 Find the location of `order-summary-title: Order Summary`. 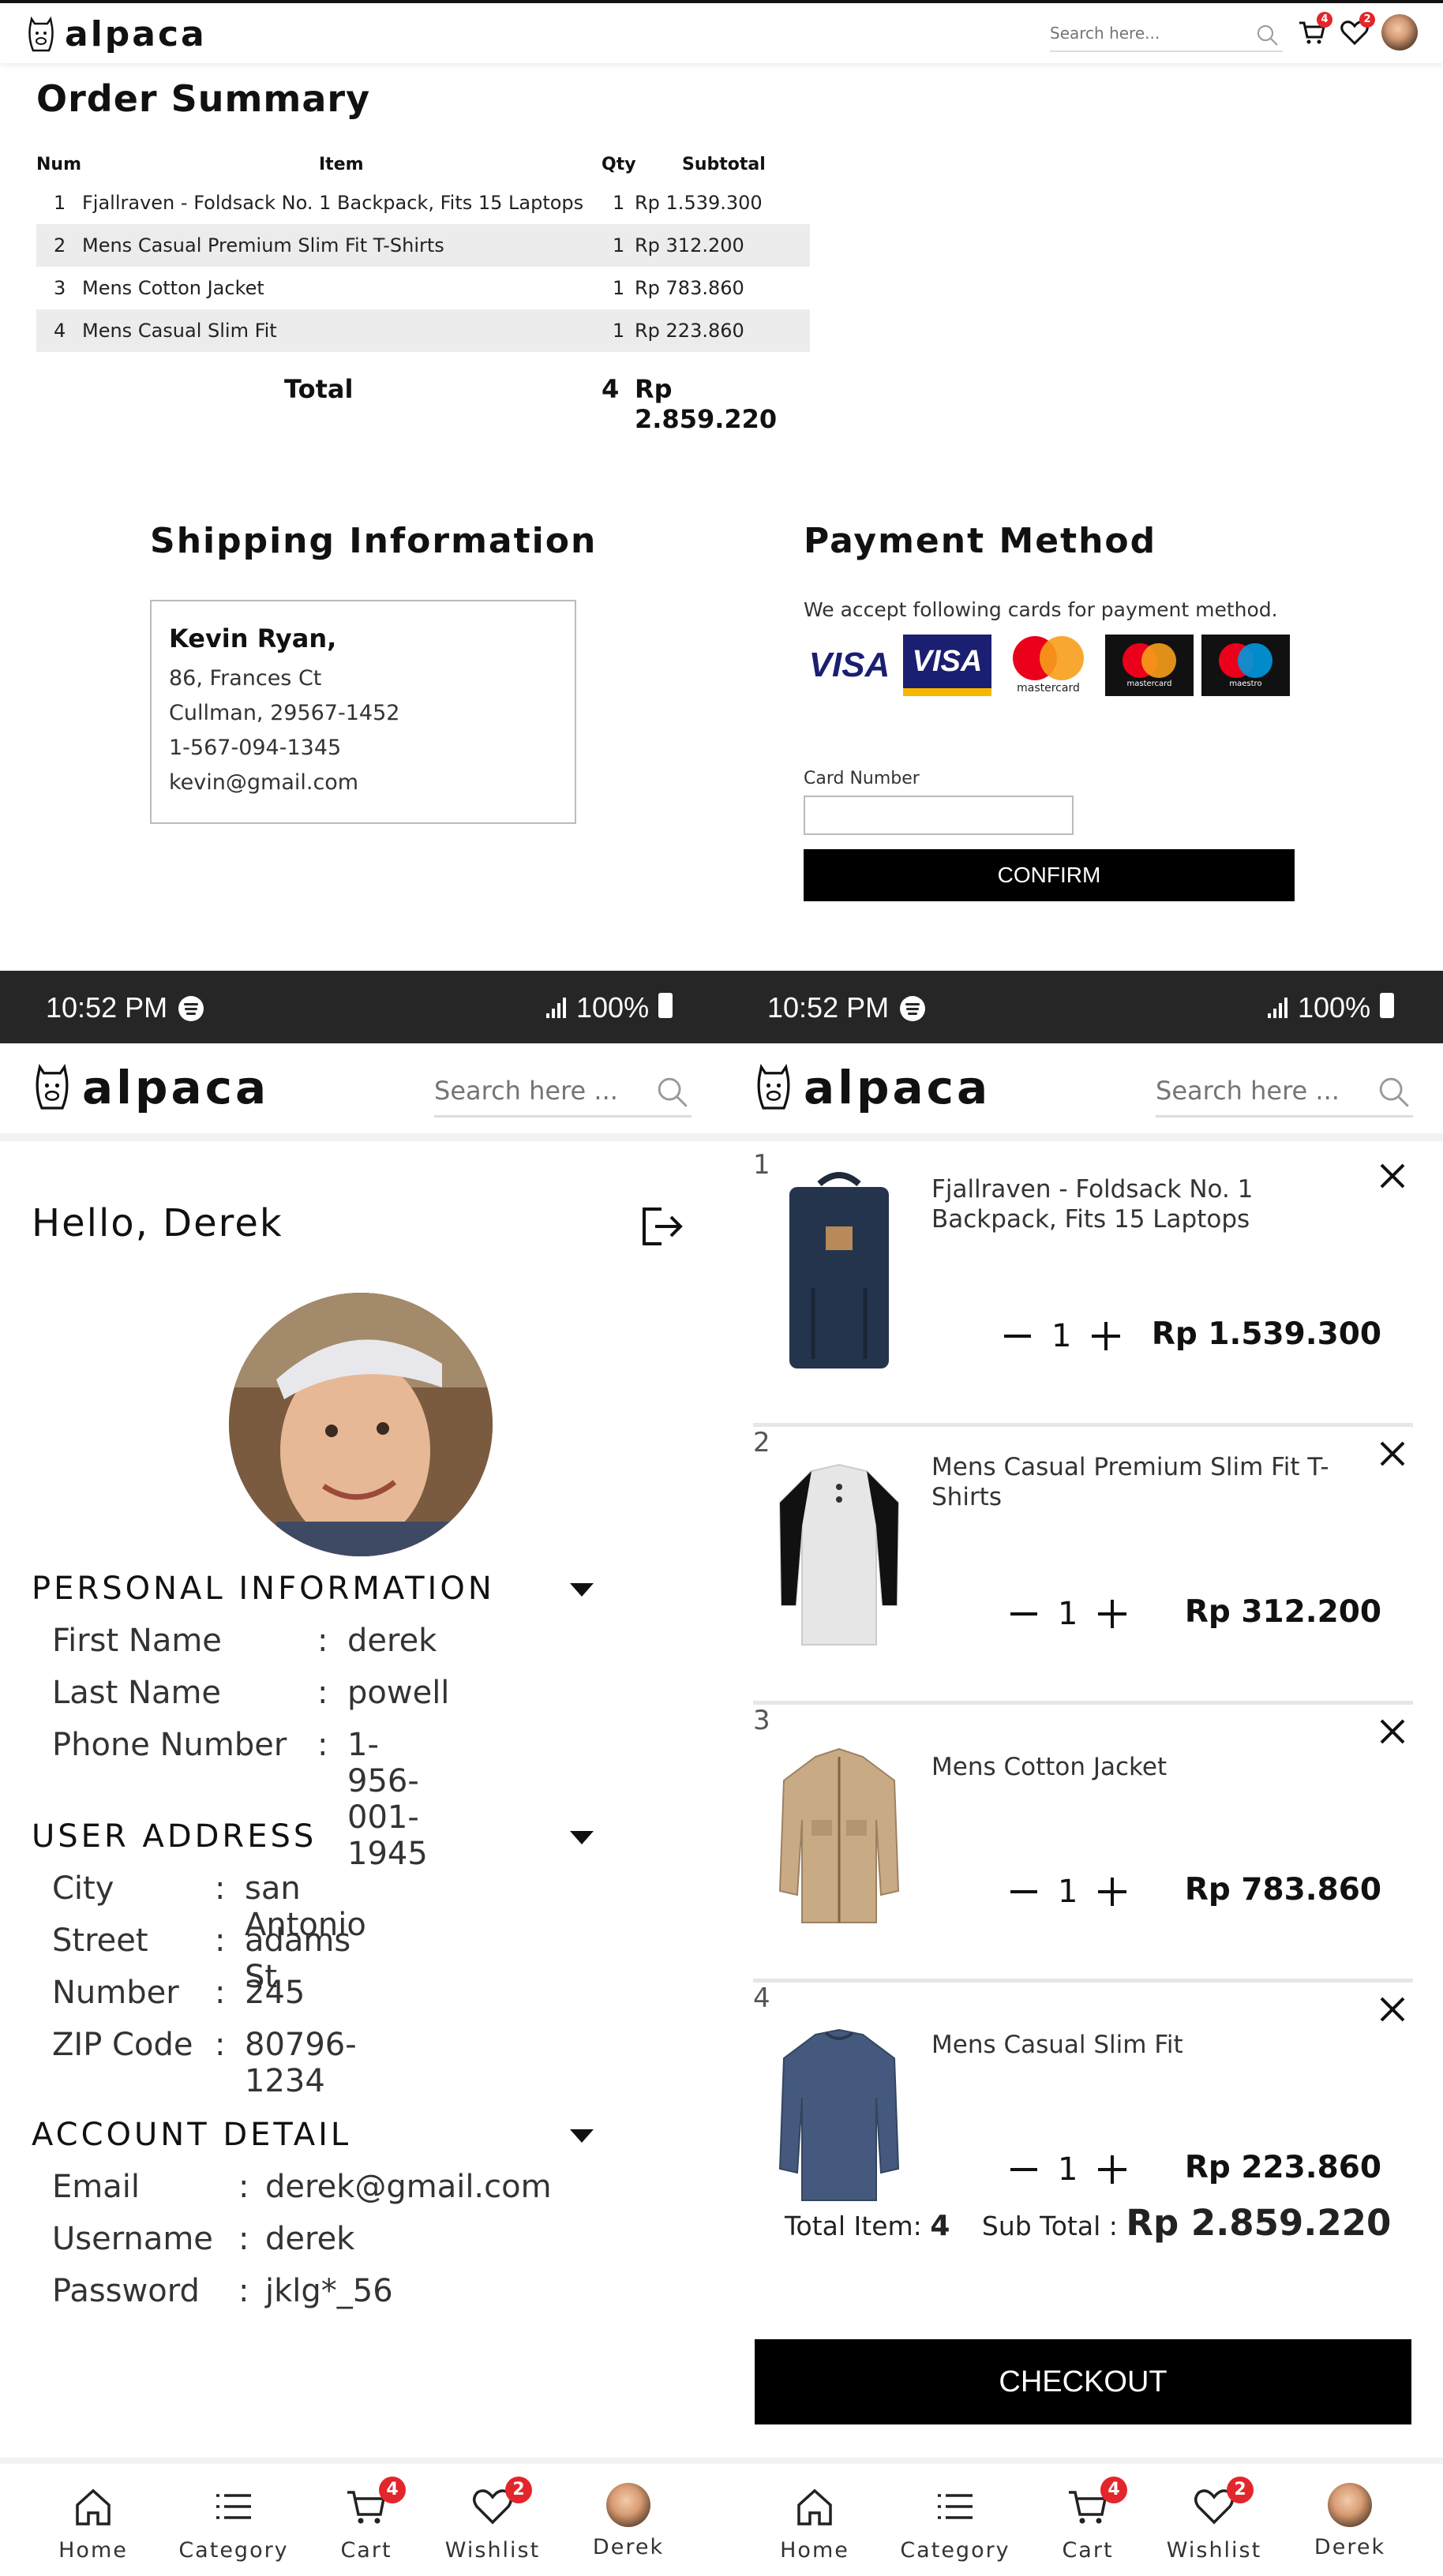

order-summary-title: Order Summary is located at coordinates (203, 98).